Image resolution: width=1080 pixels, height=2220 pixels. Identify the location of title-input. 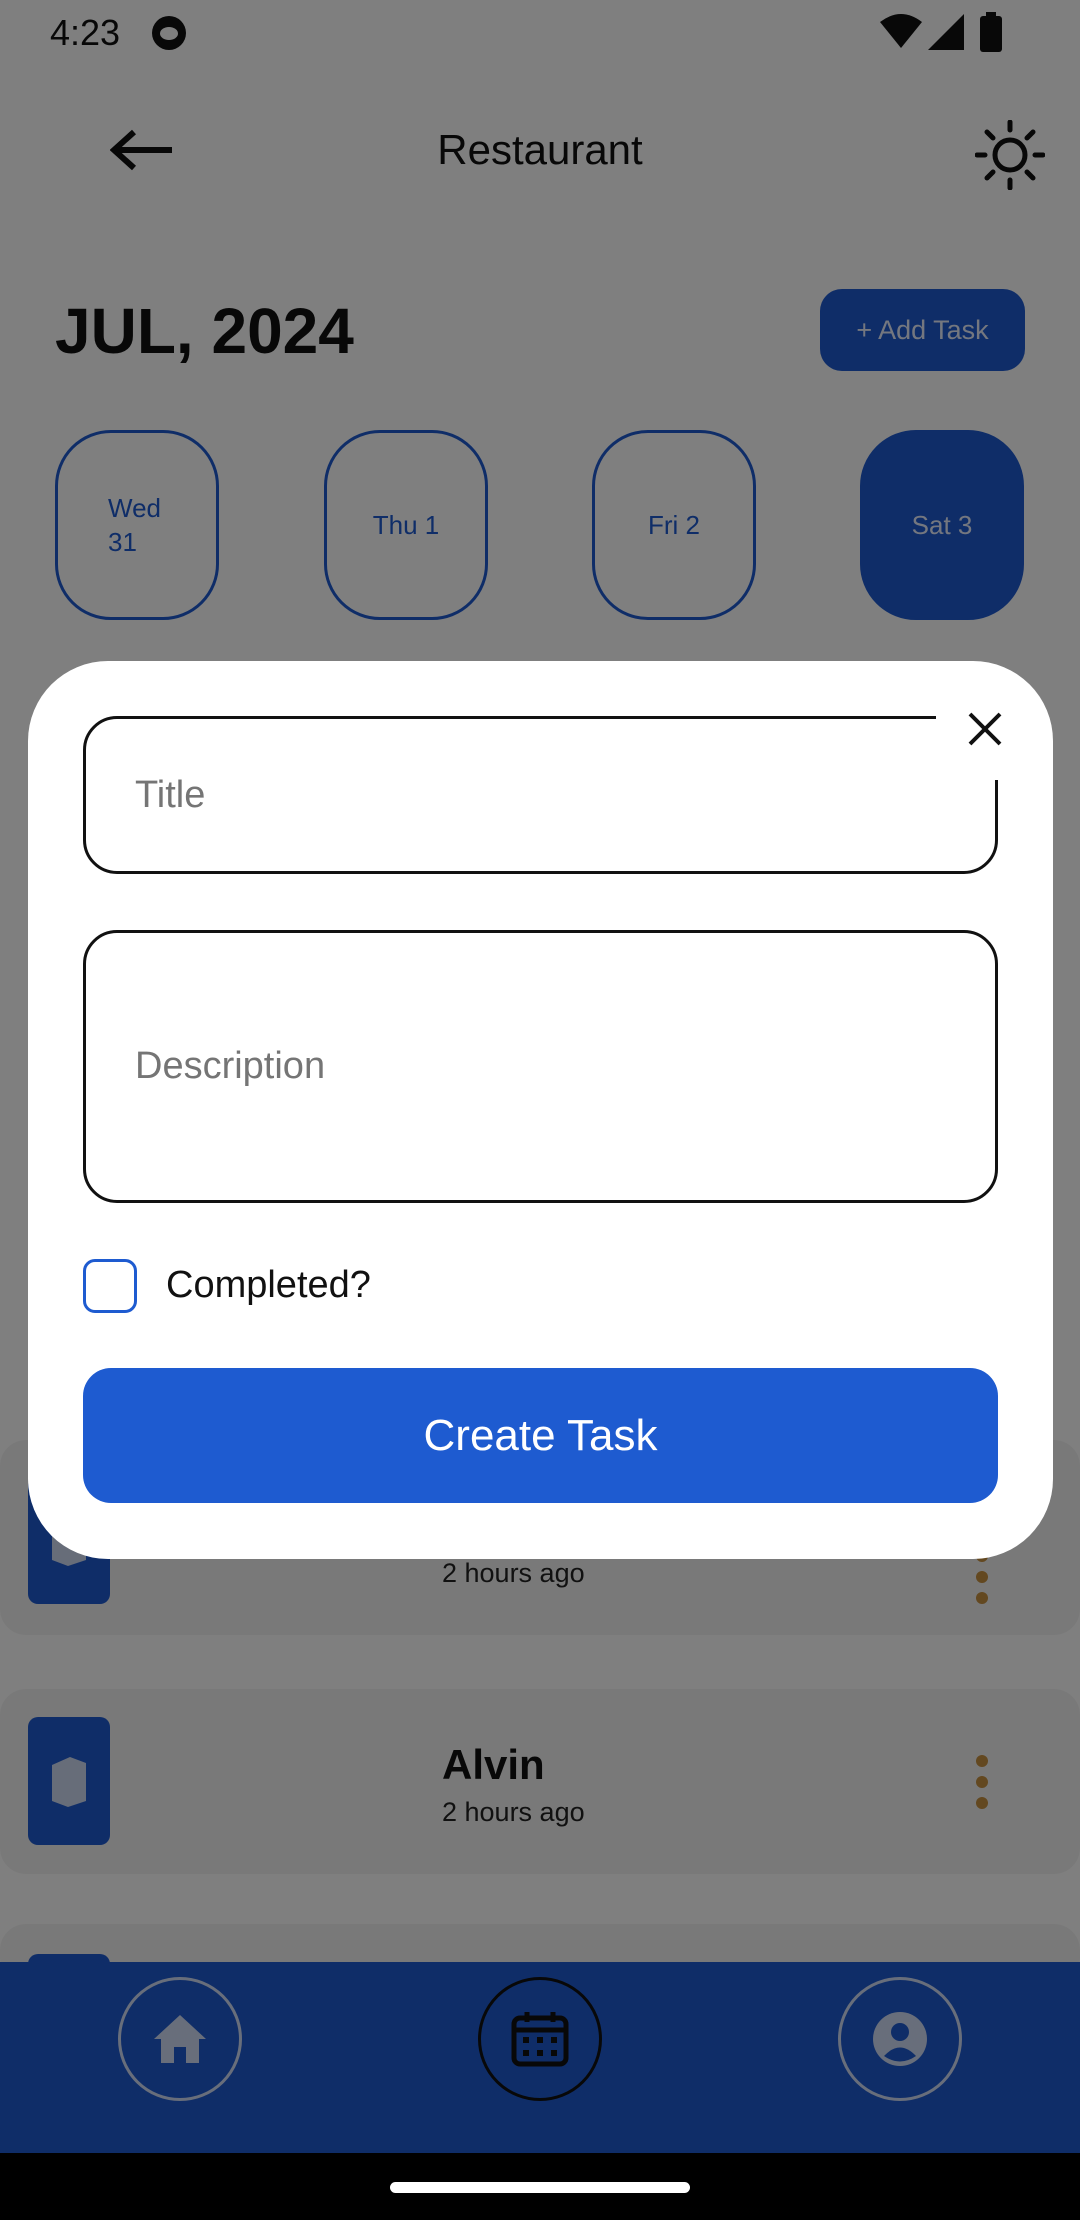
(540, 795).